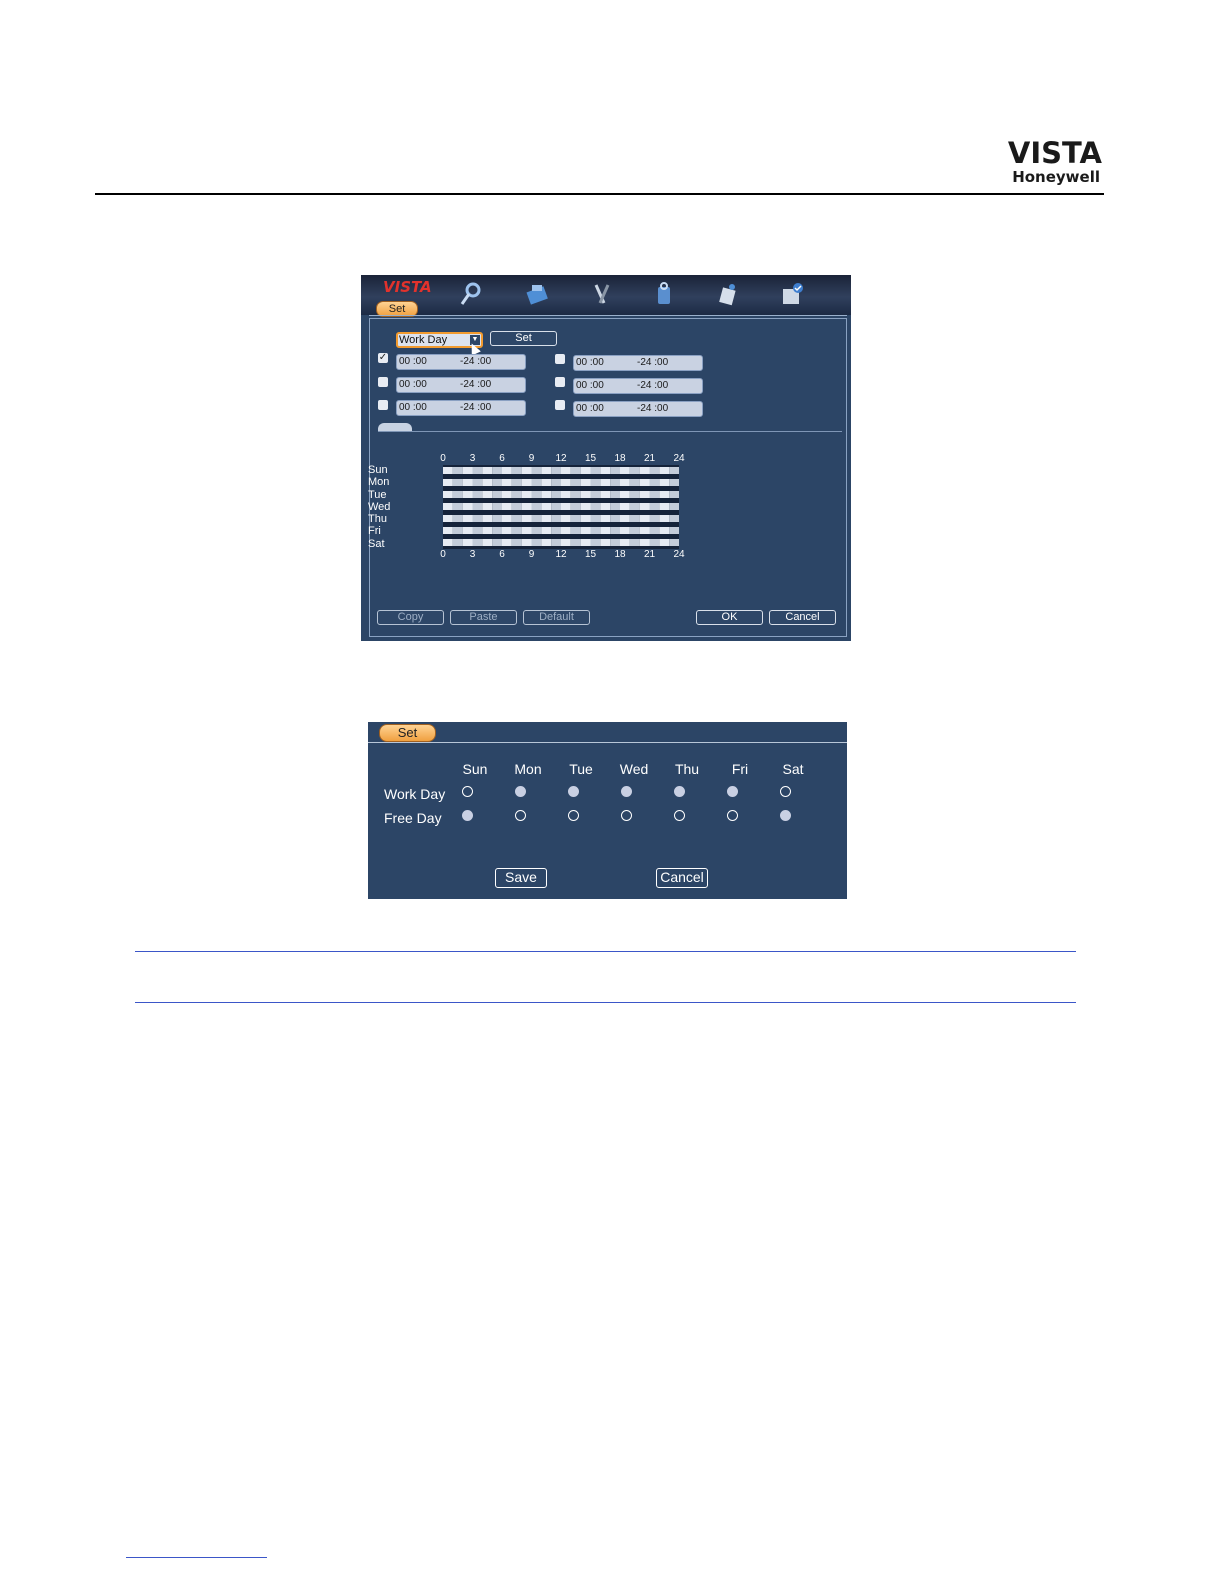 The width and height of the screenshot is (1224, 1584). I want to click on period-6-checkbox, so click(560, 405).